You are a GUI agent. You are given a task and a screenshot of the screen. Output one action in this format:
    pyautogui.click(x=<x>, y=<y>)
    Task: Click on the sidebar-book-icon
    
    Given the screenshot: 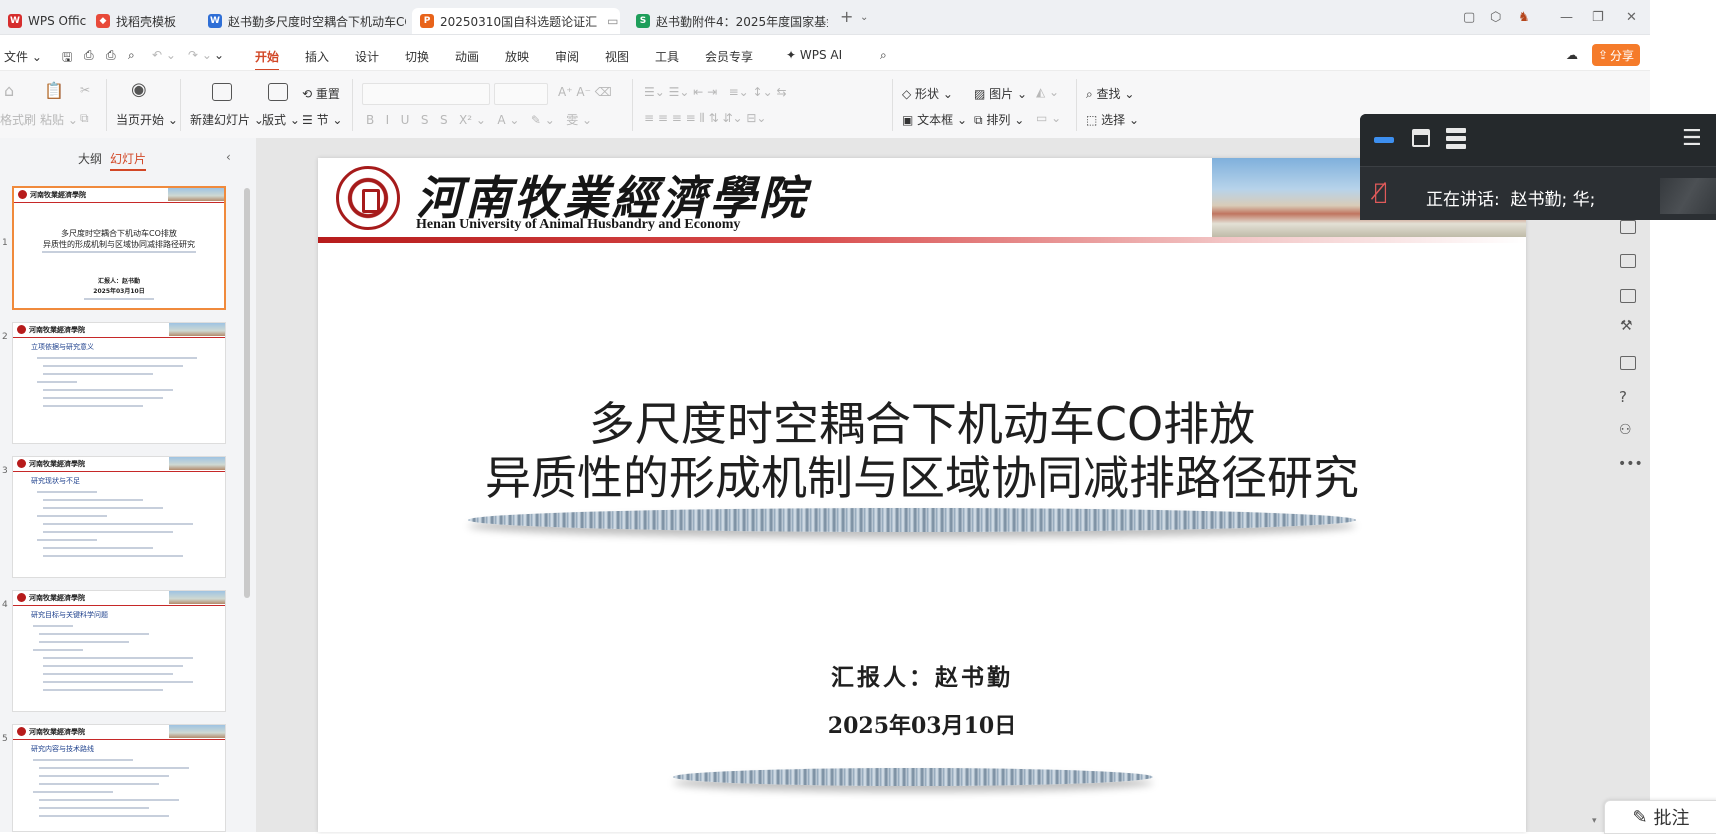 What is the action you would take?
    pyautogui.click(x=1628, y=363)
    